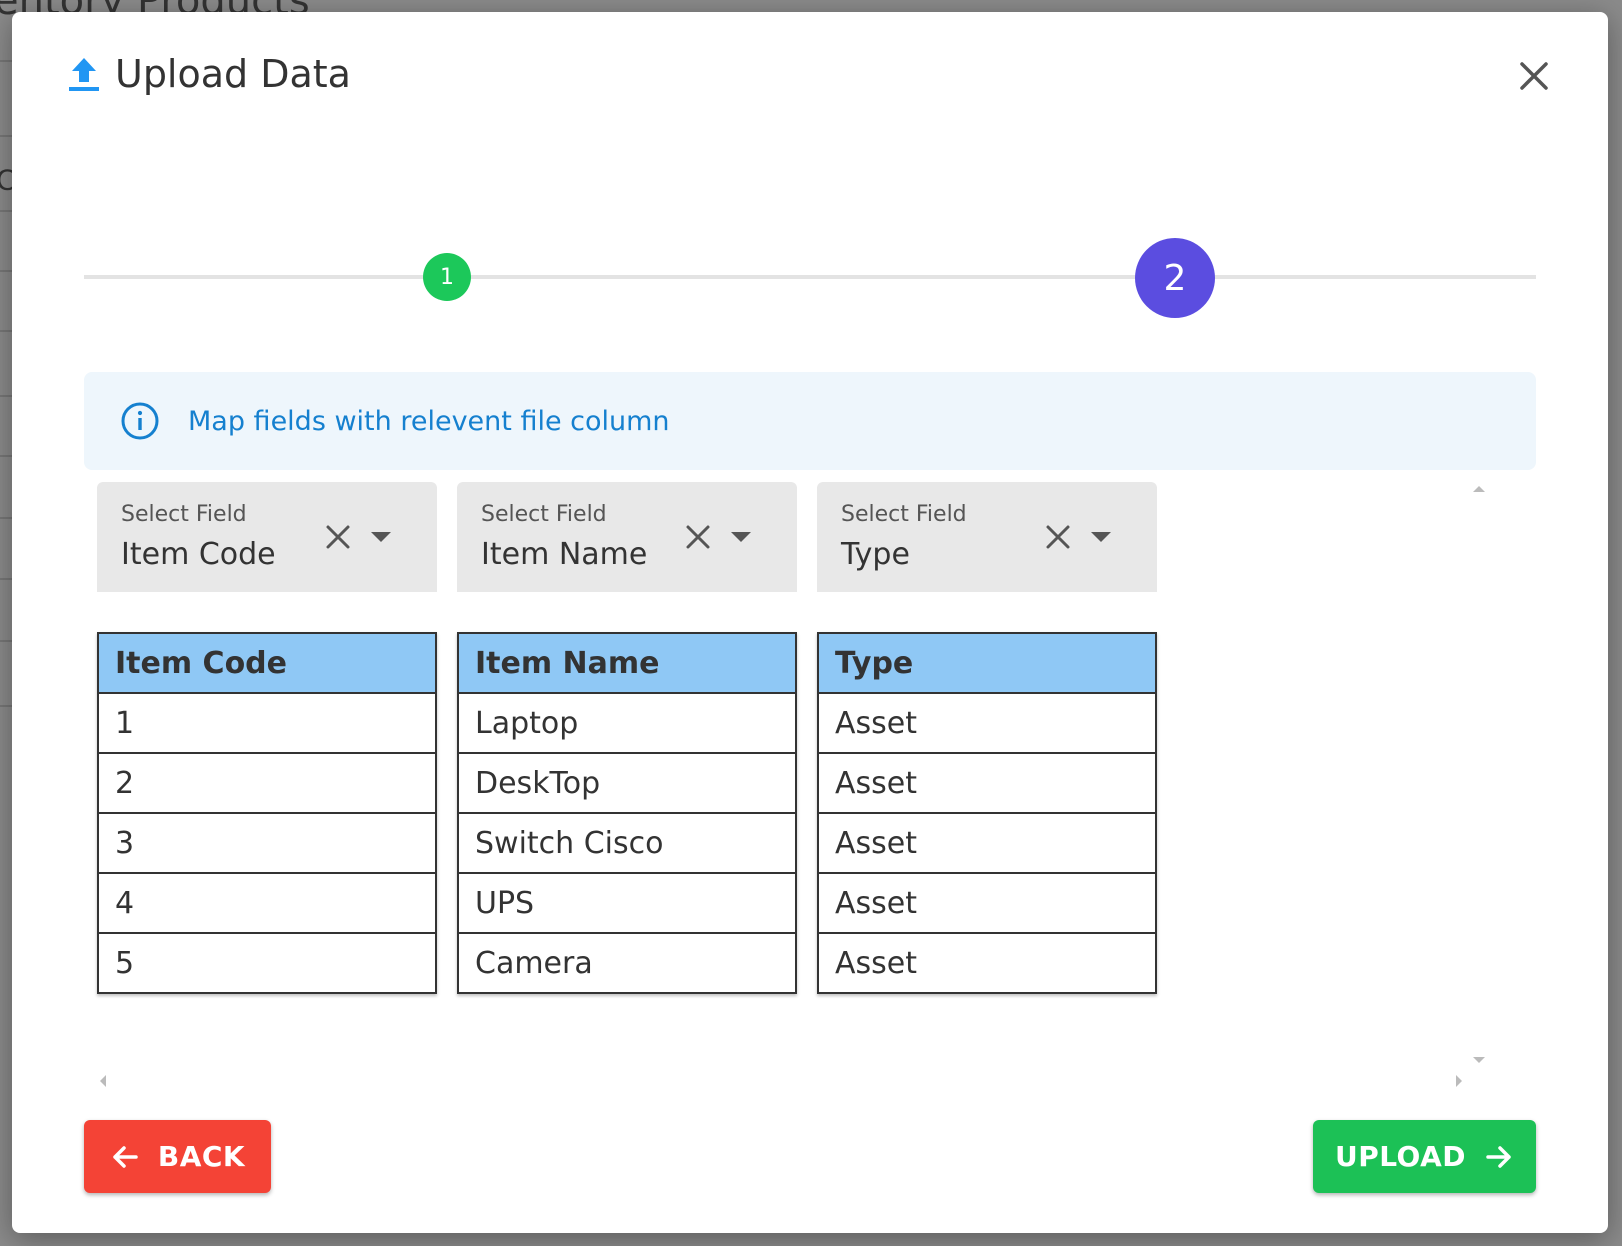 The width and height of the screenshot is (1622, 1246). I want to click on table-row: Camera, so click(627, 963).